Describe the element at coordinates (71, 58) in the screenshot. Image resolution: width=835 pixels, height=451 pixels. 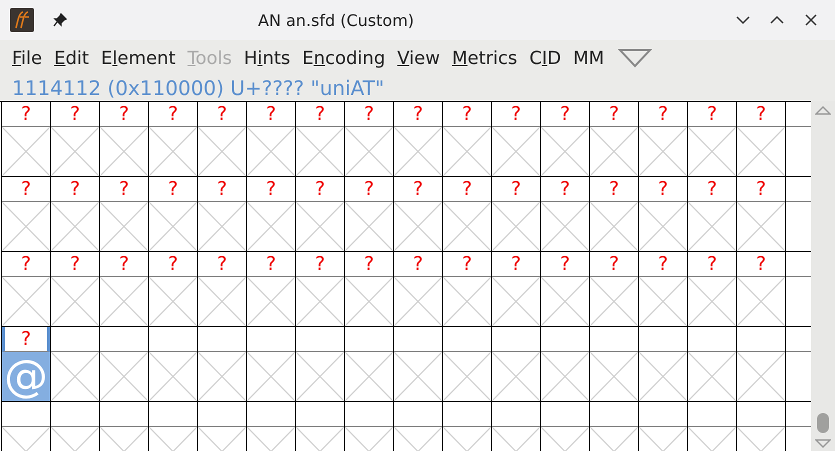
I see `menu-item: Edit` at that location.